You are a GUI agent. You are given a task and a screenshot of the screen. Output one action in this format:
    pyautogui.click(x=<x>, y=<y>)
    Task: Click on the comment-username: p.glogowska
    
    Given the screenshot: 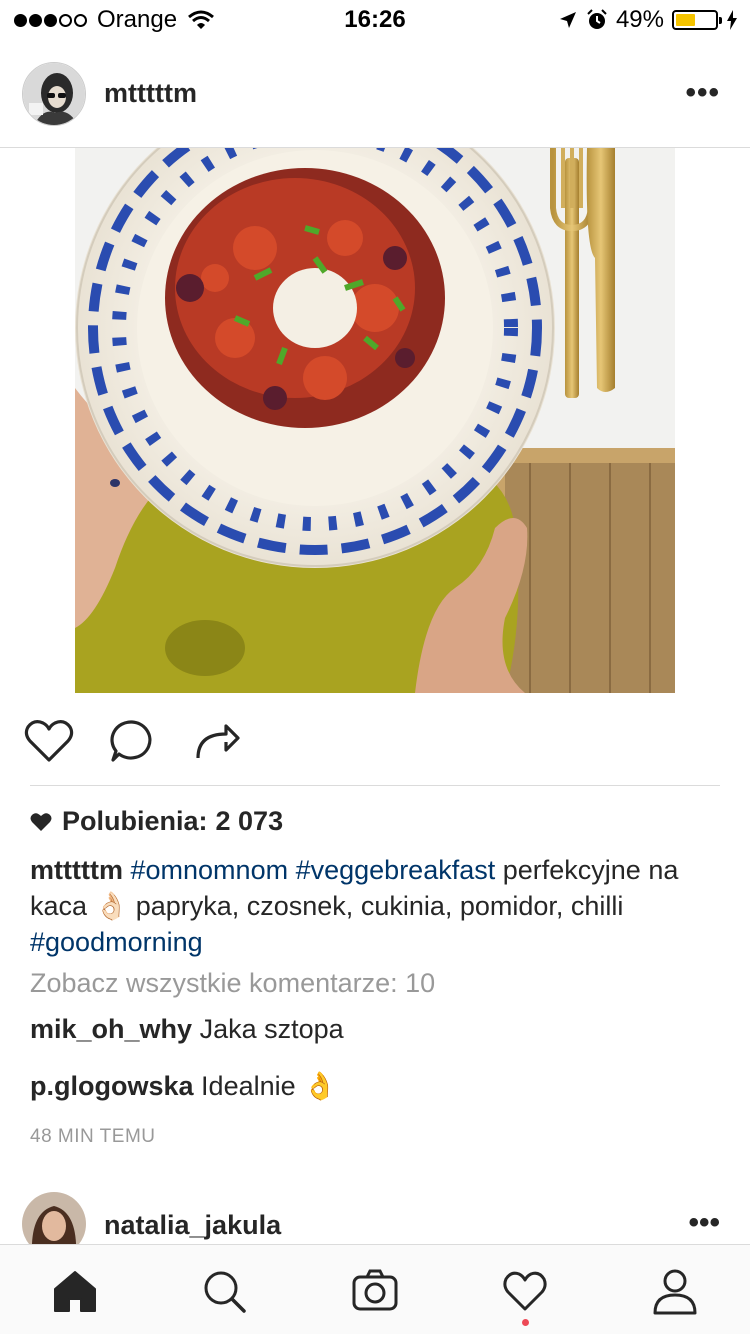 What is the action you would take?
    pyautogui.click(x=112, y=1086)
    